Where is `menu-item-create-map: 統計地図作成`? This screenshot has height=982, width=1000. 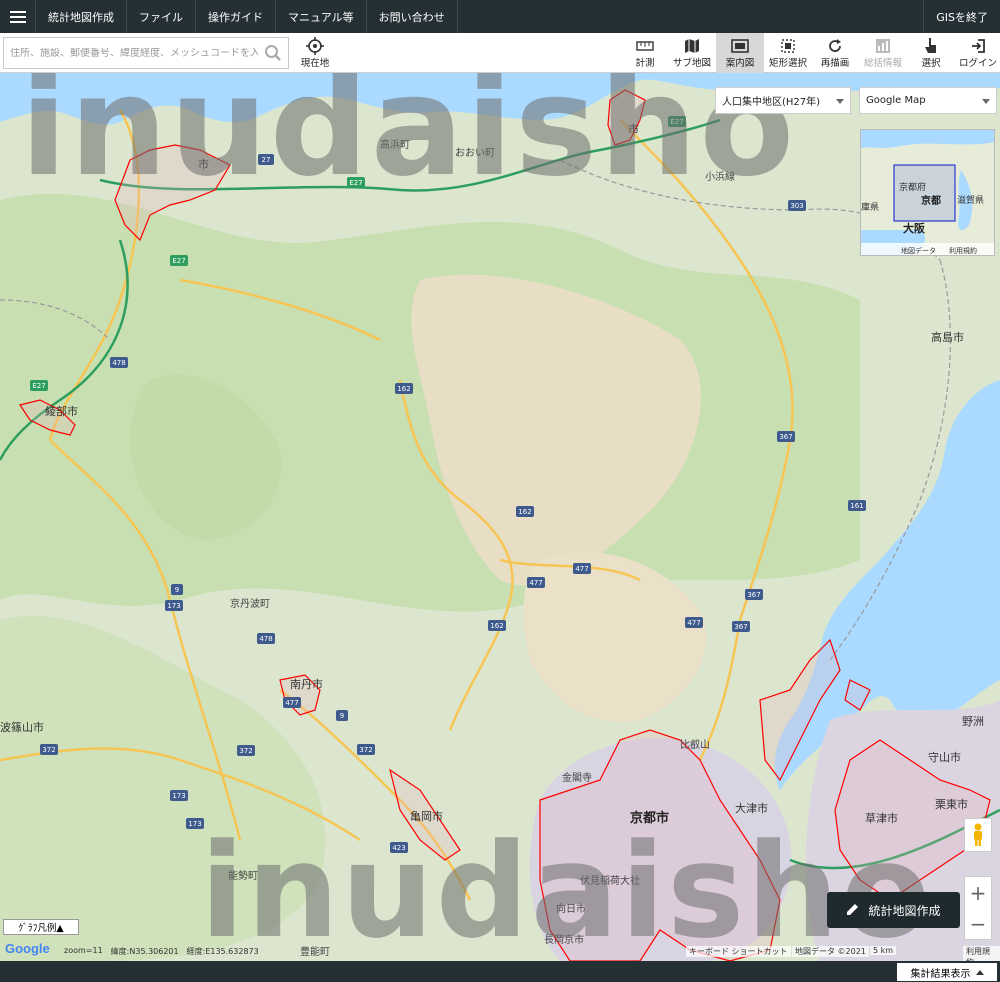
menu-item-create-map: 統計地図作成 is located at coordinates (81, 16).